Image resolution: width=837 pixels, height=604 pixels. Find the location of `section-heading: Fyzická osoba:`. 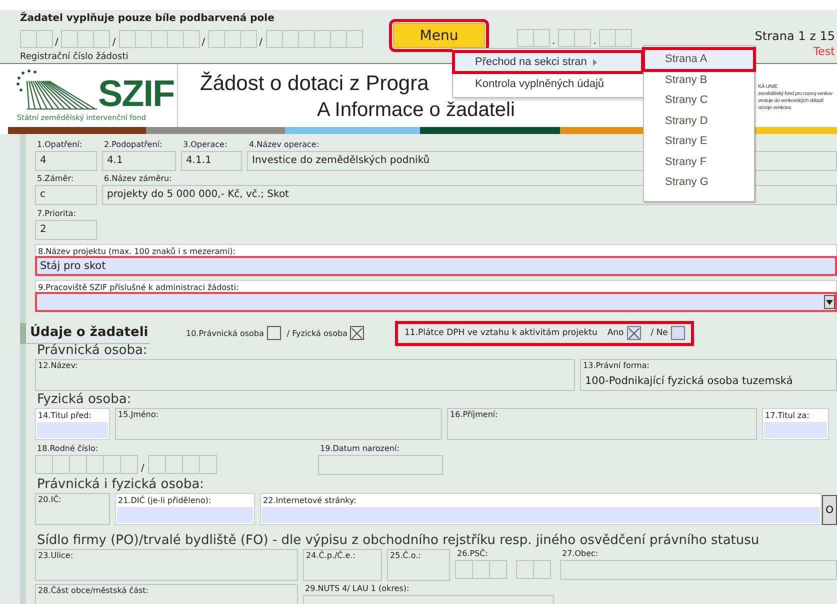

section-heading: Fyzická osoba: is located at coordinates (84, 400).